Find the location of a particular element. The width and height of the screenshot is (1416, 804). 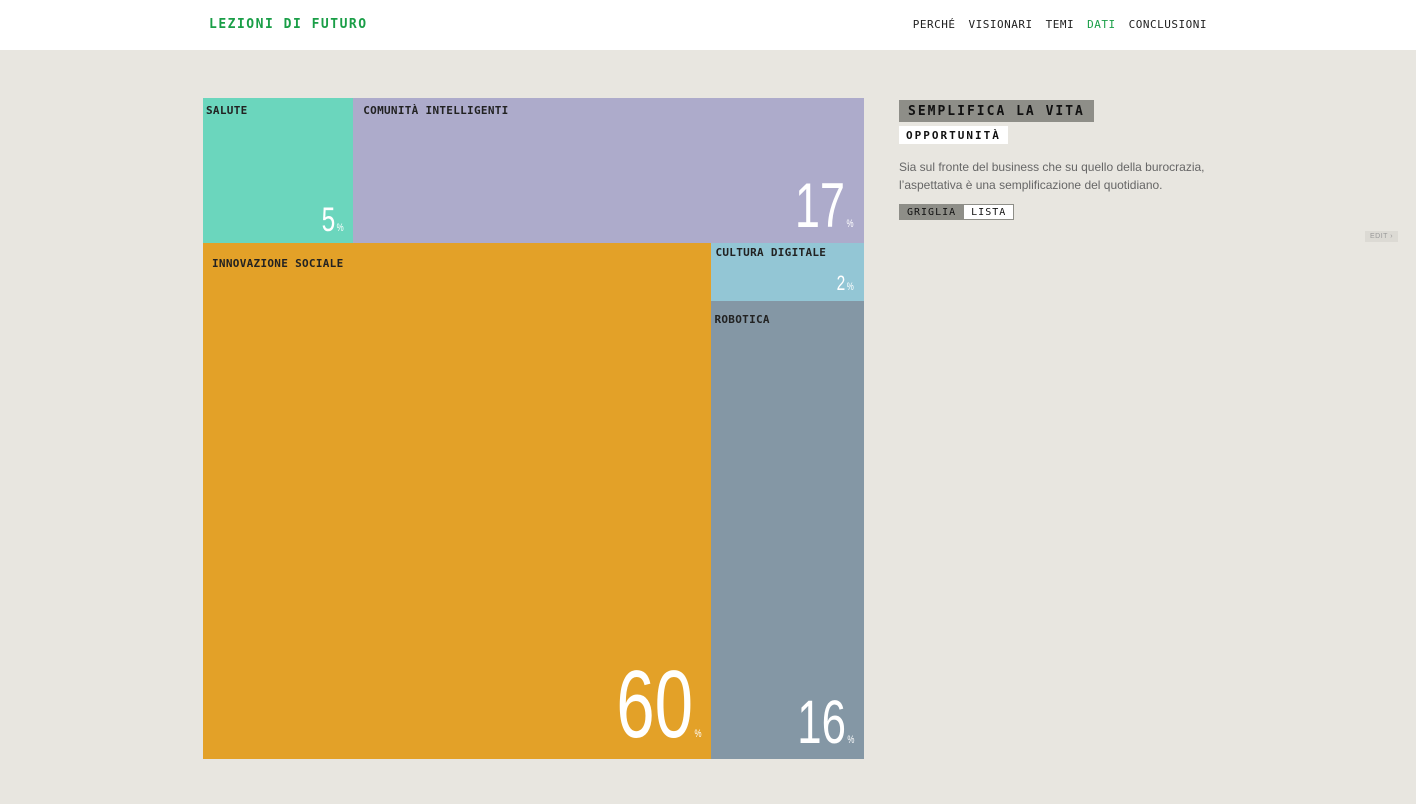

cell-label: COMUNITÀ INTELLIGENTI is located at coordinates (436, 110).